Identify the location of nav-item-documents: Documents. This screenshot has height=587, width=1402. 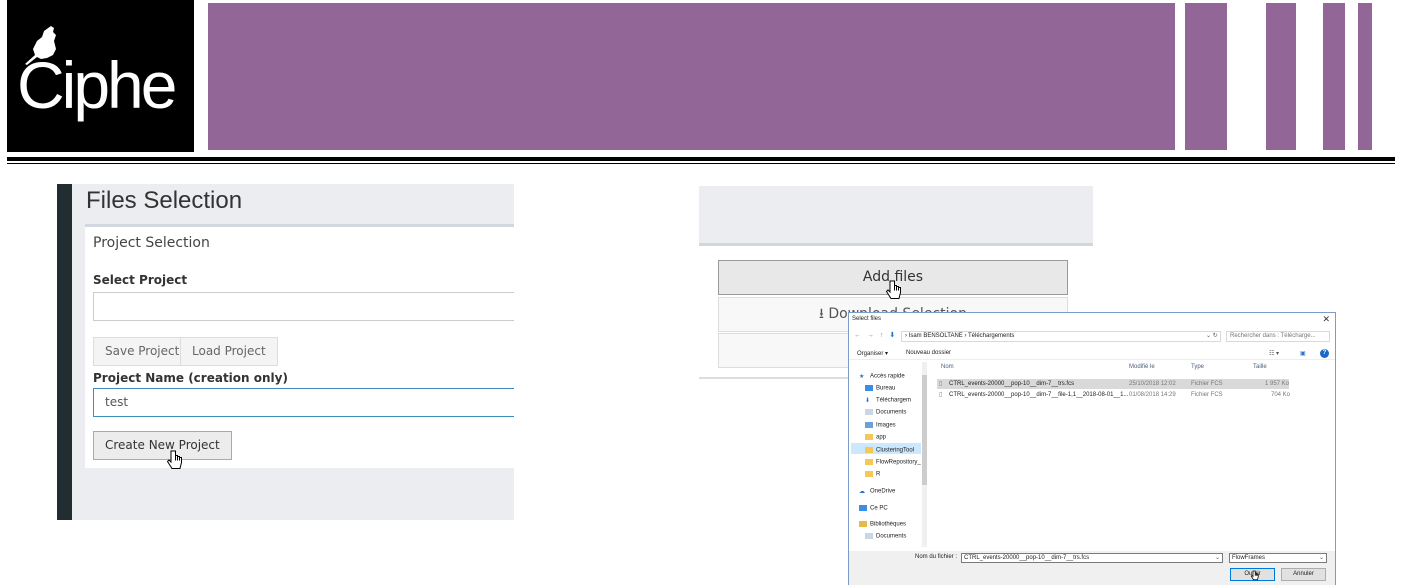
(885, 412).